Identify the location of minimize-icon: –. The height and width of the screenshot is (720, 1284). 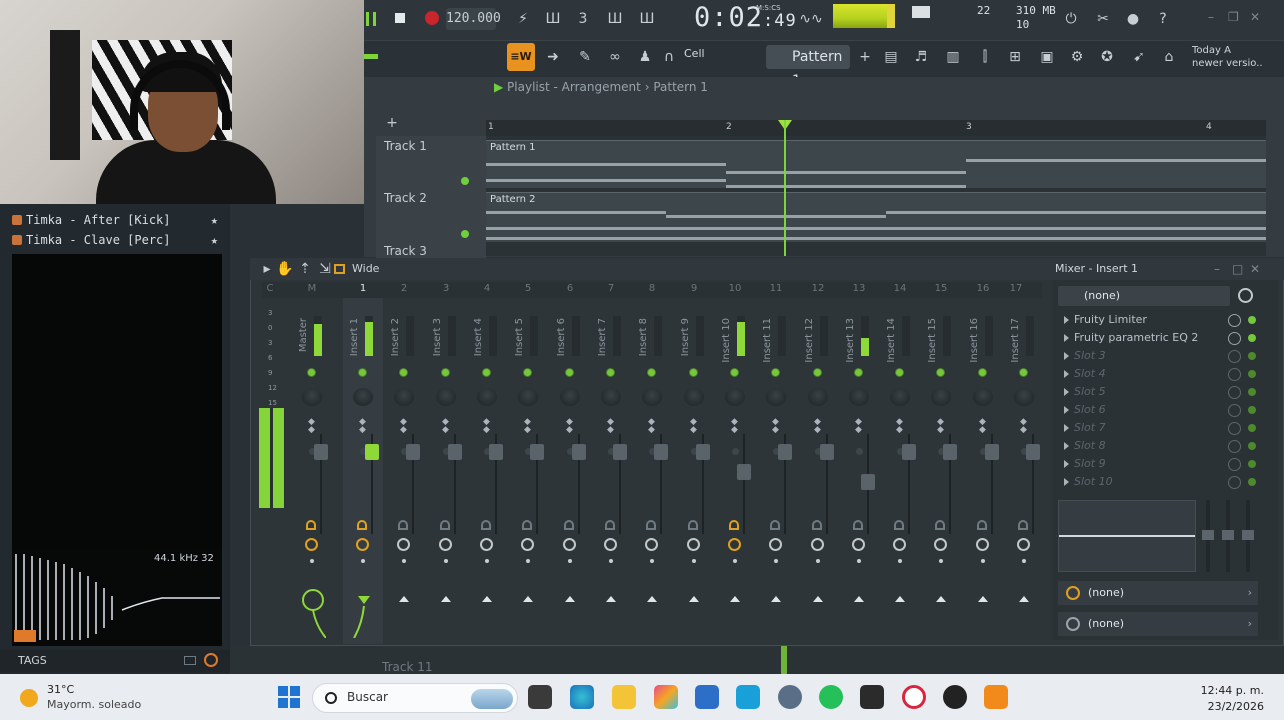
(1217, 269).